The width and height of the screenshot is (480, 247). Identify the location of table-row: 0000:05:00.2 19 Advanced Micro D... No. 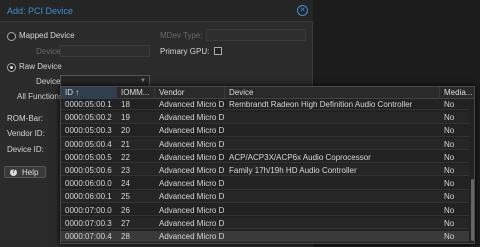
(265, 118).